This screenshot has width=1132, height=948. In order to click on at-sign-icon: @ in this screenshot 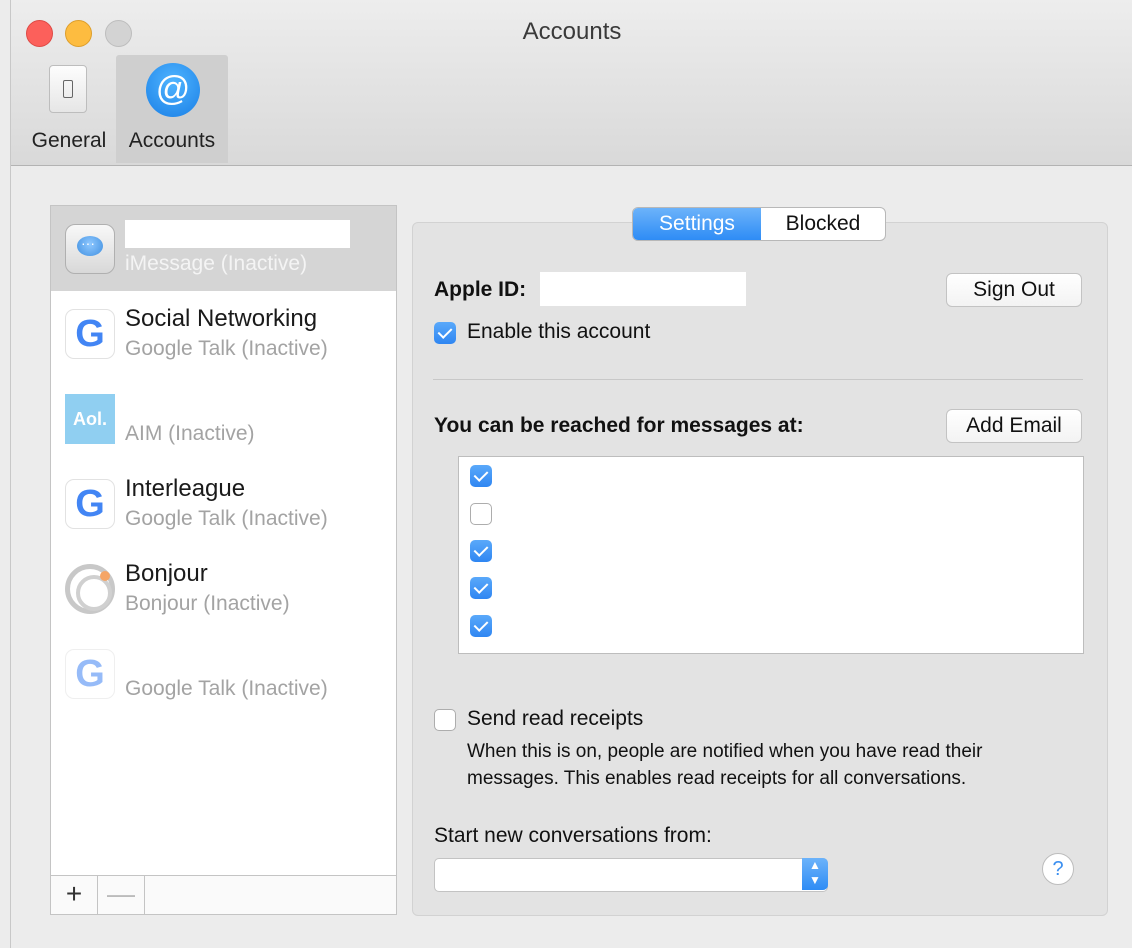, I will do `click(173, 90)`.